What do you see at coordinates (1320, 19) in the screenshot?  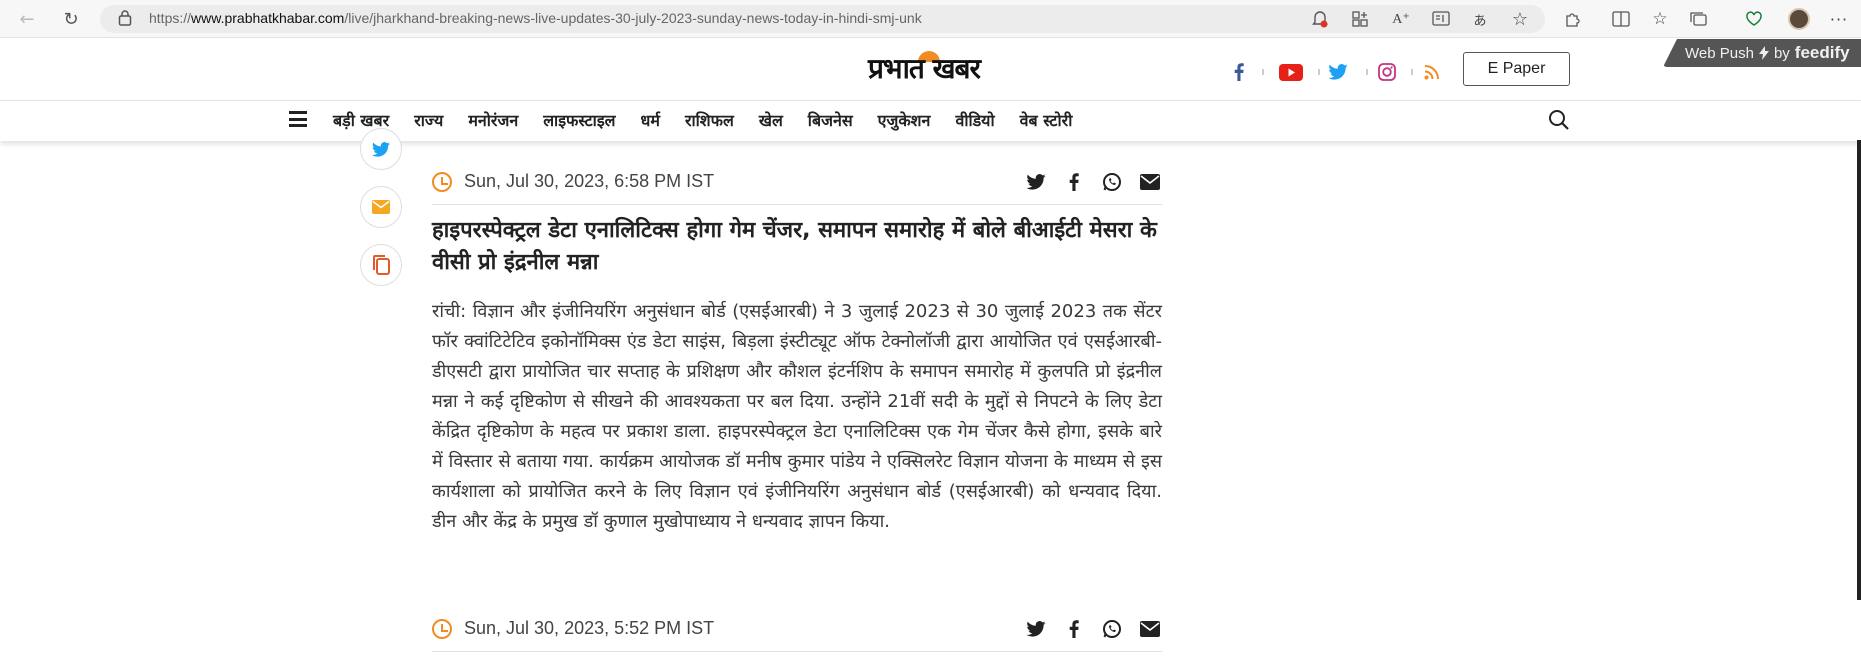 I see `notifications-blocked-icon` at bounding box center [1320, 19].